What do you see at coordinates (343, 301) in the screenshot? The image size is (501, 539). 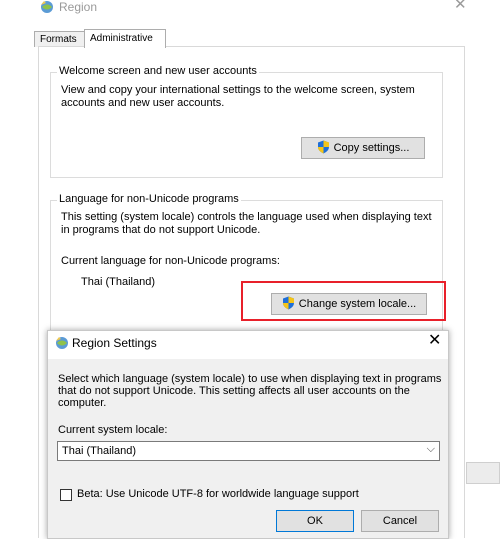 I see `highlight-annotation` at bounding box center [343, 301].